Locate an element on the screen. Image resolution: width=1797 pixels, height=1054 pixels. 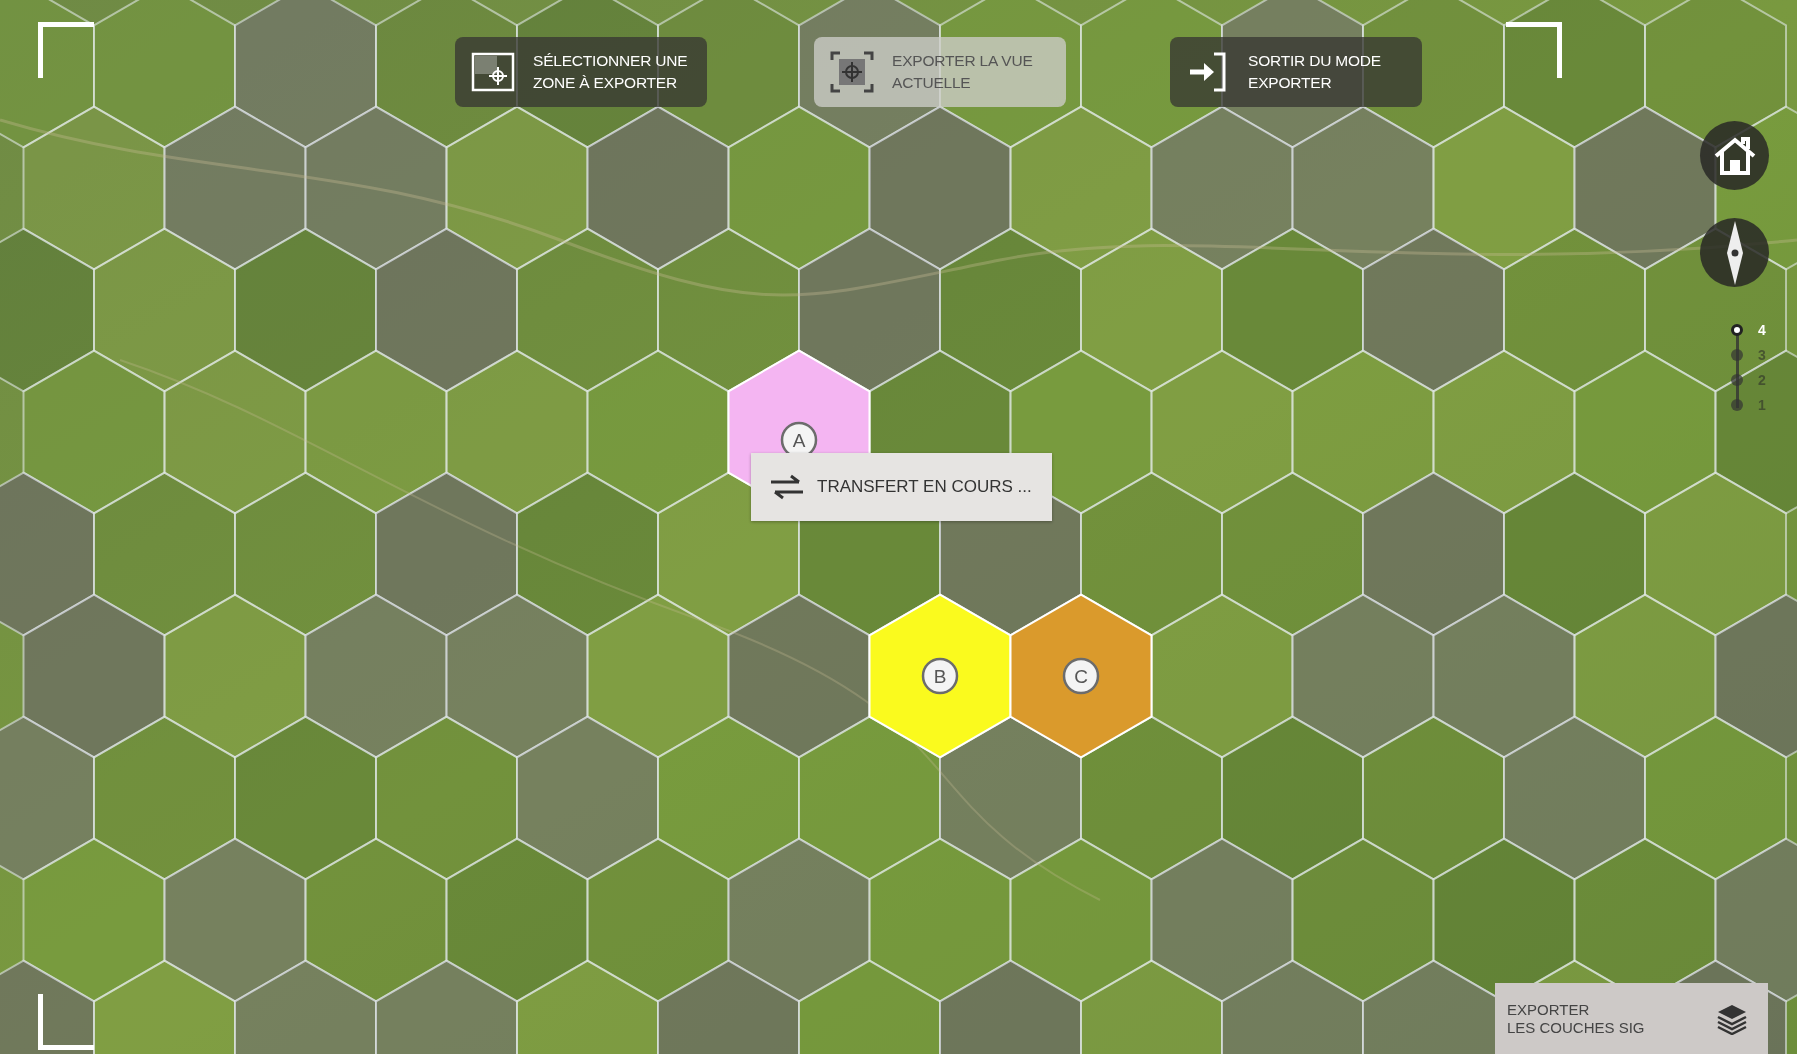
zoom-level-label: 3 is located at coordinates (1762, 355).